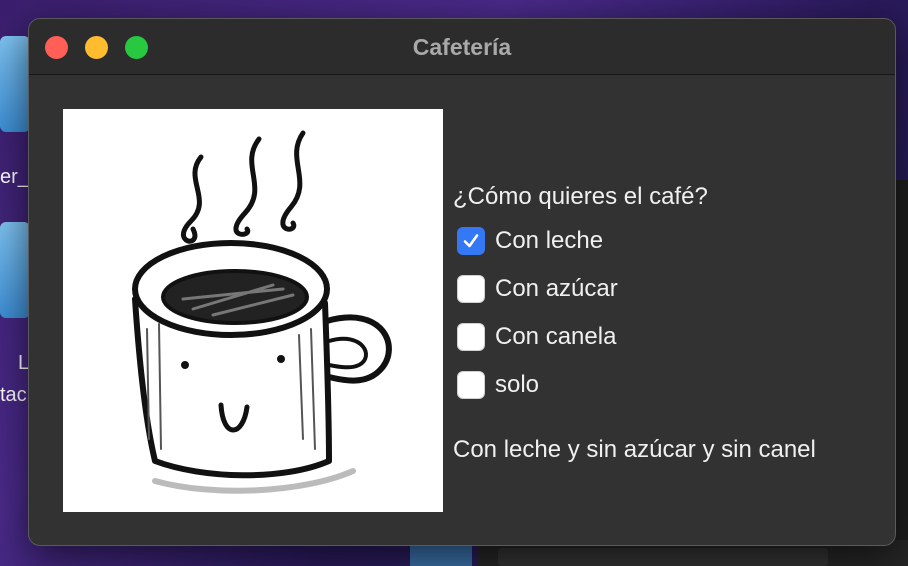  What do you see at coordinates (13, 395) in the screenshot?
I see `desktop-label: tac` at bounding box center [13, 395].